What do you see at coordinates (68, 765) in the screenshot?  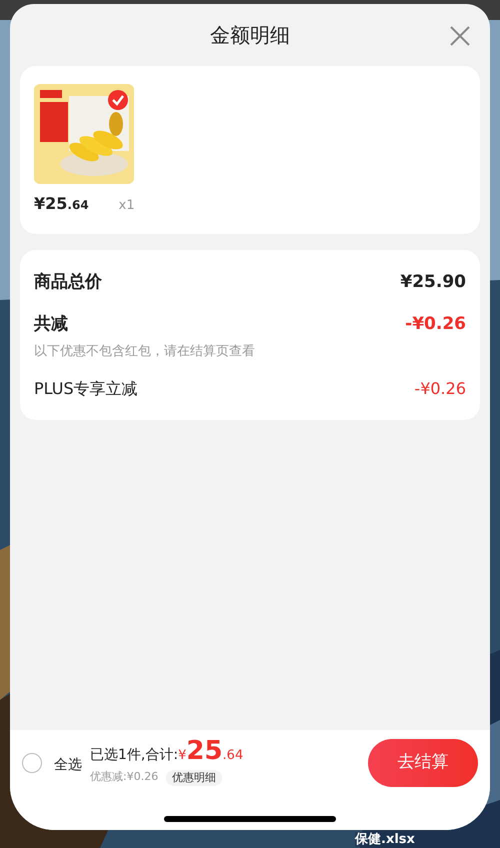 I see `select-all-label: 全选` at bounding box center [68, 765].